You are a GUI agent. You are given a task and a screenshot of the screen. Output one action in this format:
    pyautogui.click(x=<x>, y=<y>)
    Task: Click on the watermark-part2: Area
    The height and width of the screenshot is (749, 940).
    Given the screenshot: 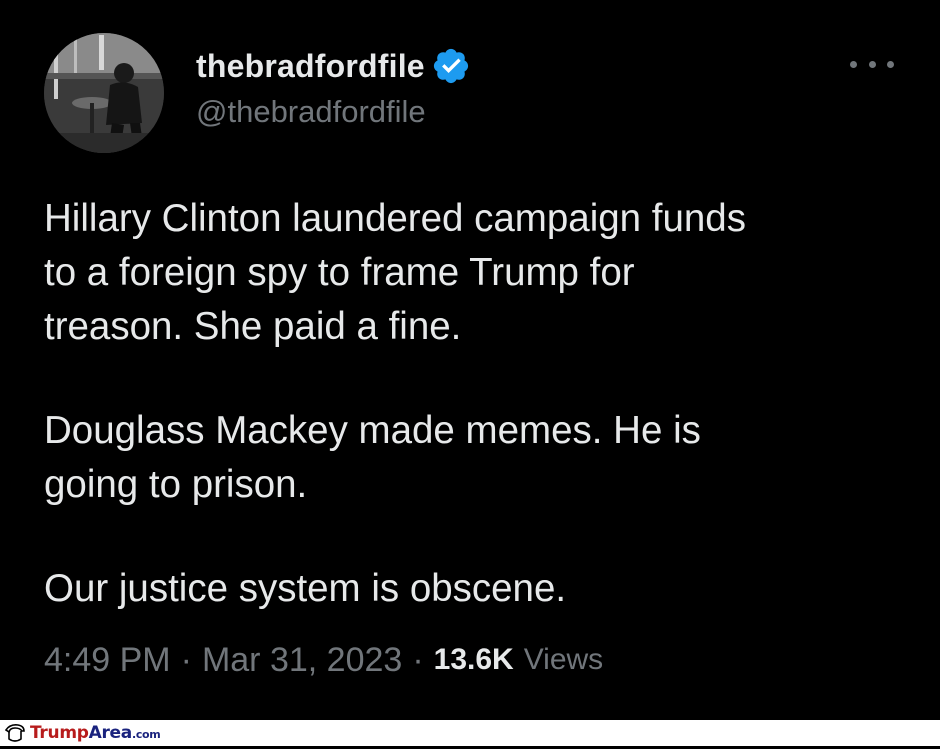 What is the action you would take?
    pyautogui.click(x=110, y=733)
    